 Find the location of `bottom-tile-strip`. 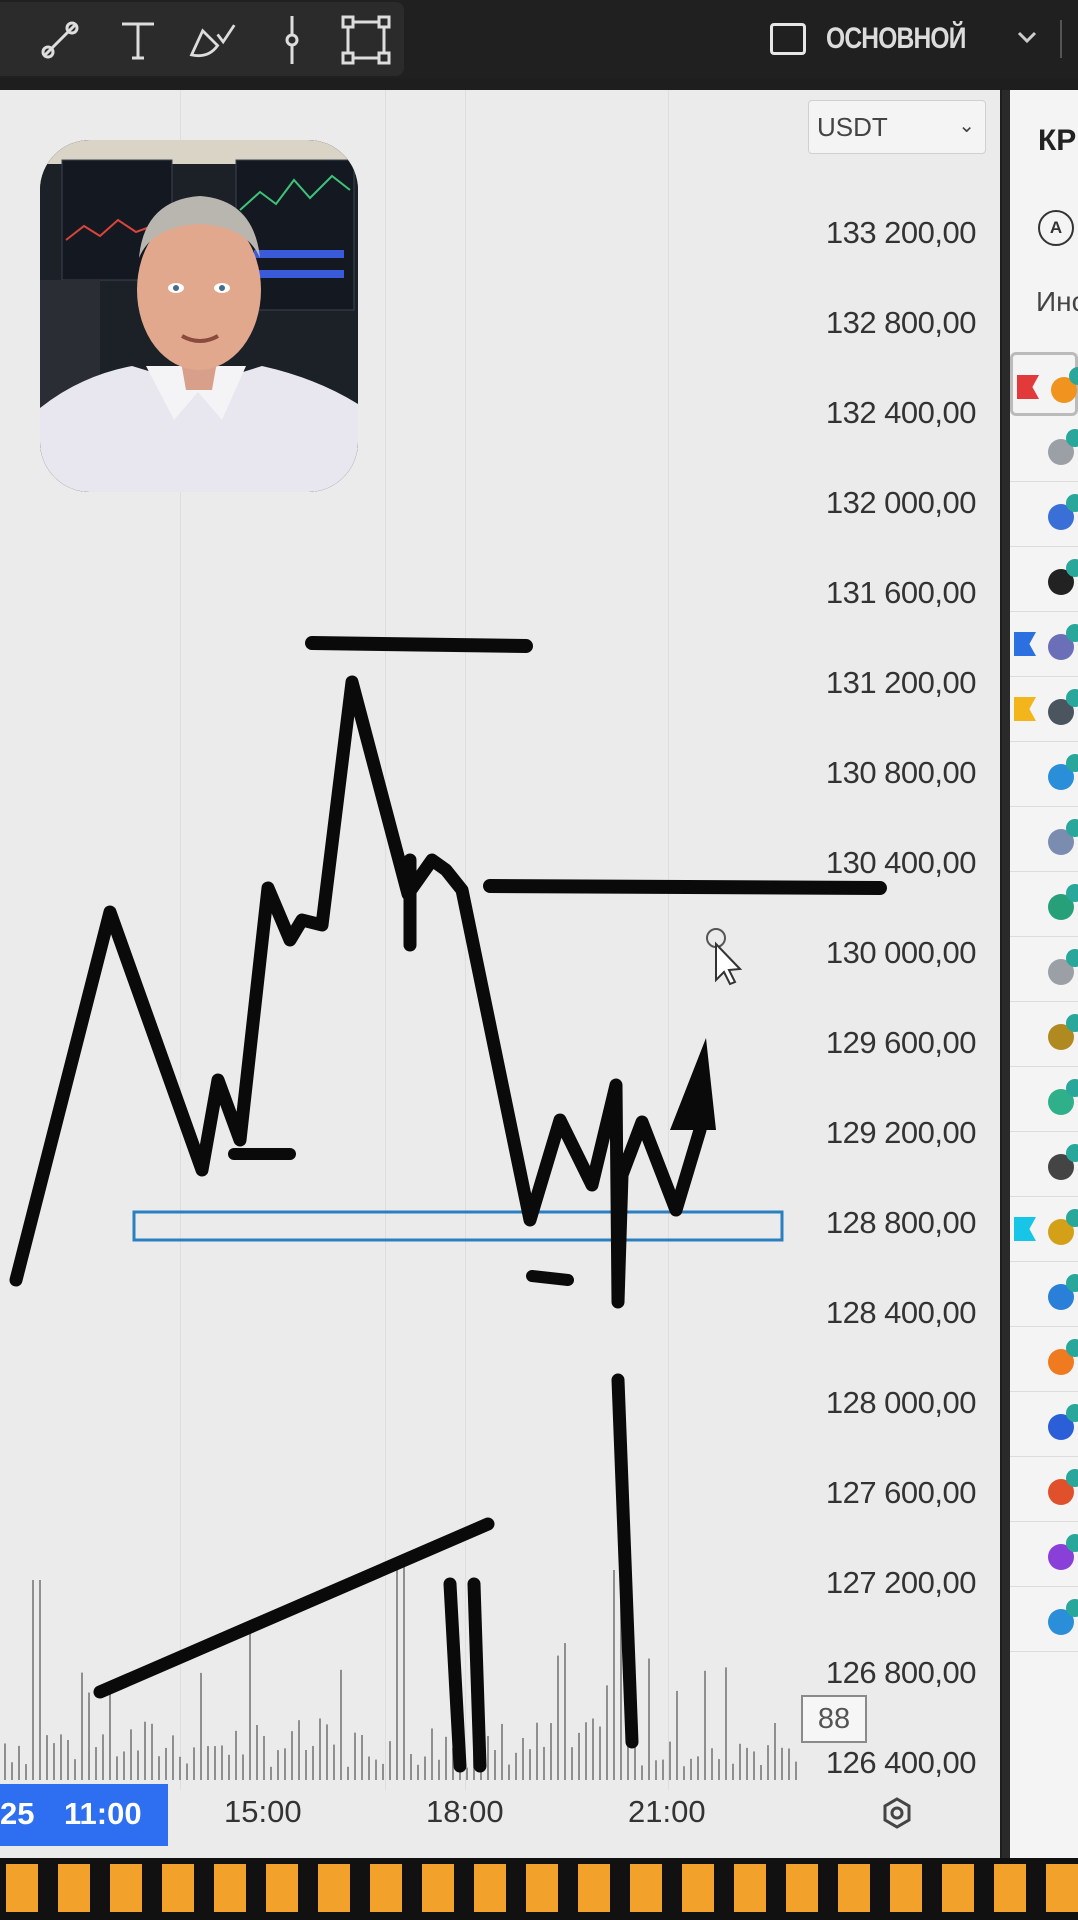

bottom-tile-strip is located at coordinates (539, 1889).